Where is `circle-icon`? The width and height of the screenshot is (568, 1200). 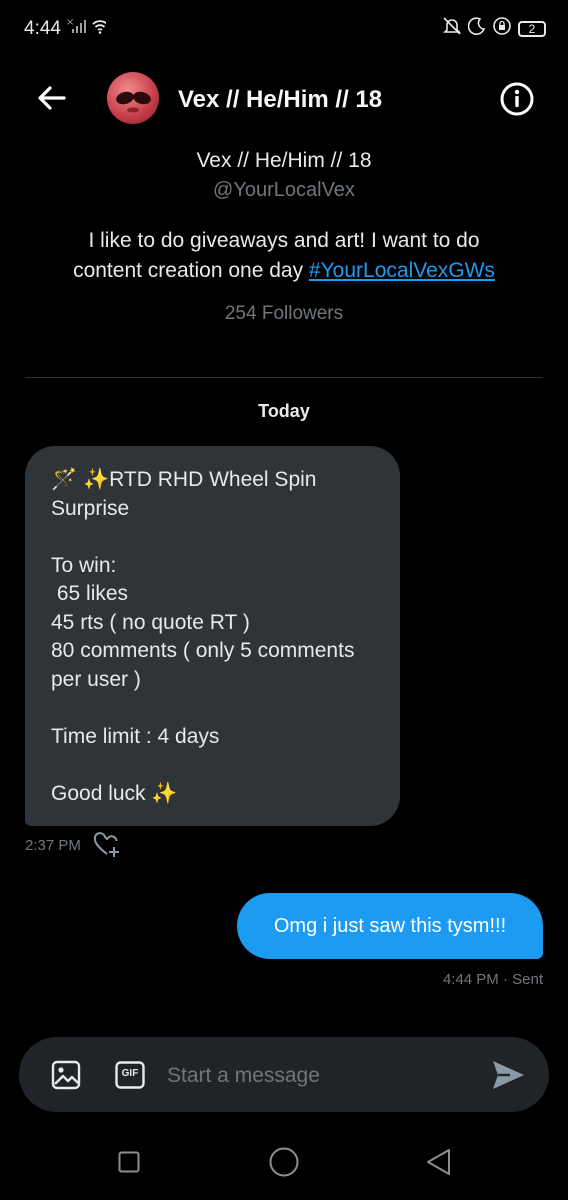 circle-icon is located at coordinates (284, 1162).